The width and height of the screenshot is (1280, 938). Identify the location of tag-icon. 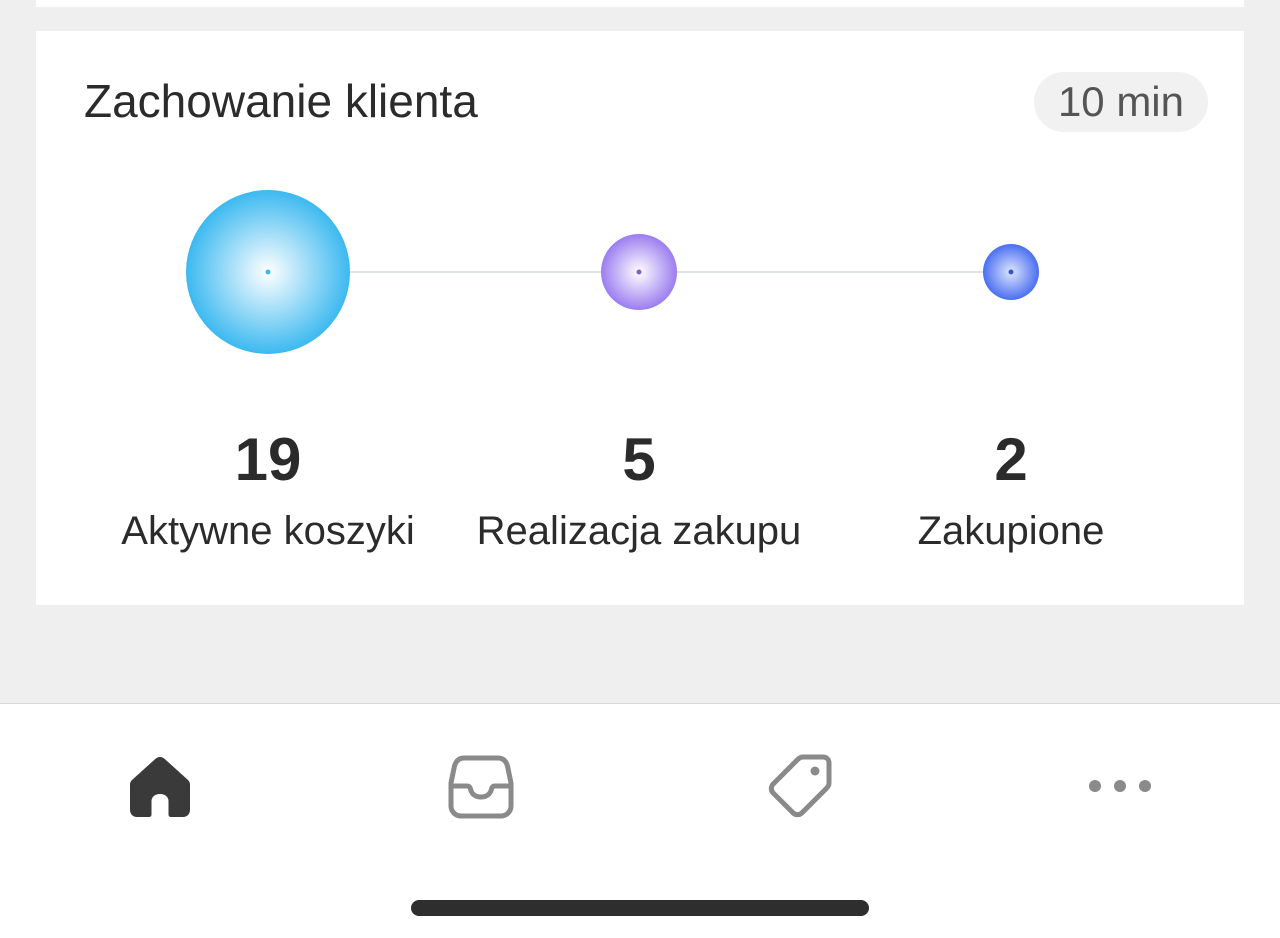
(800, 786).